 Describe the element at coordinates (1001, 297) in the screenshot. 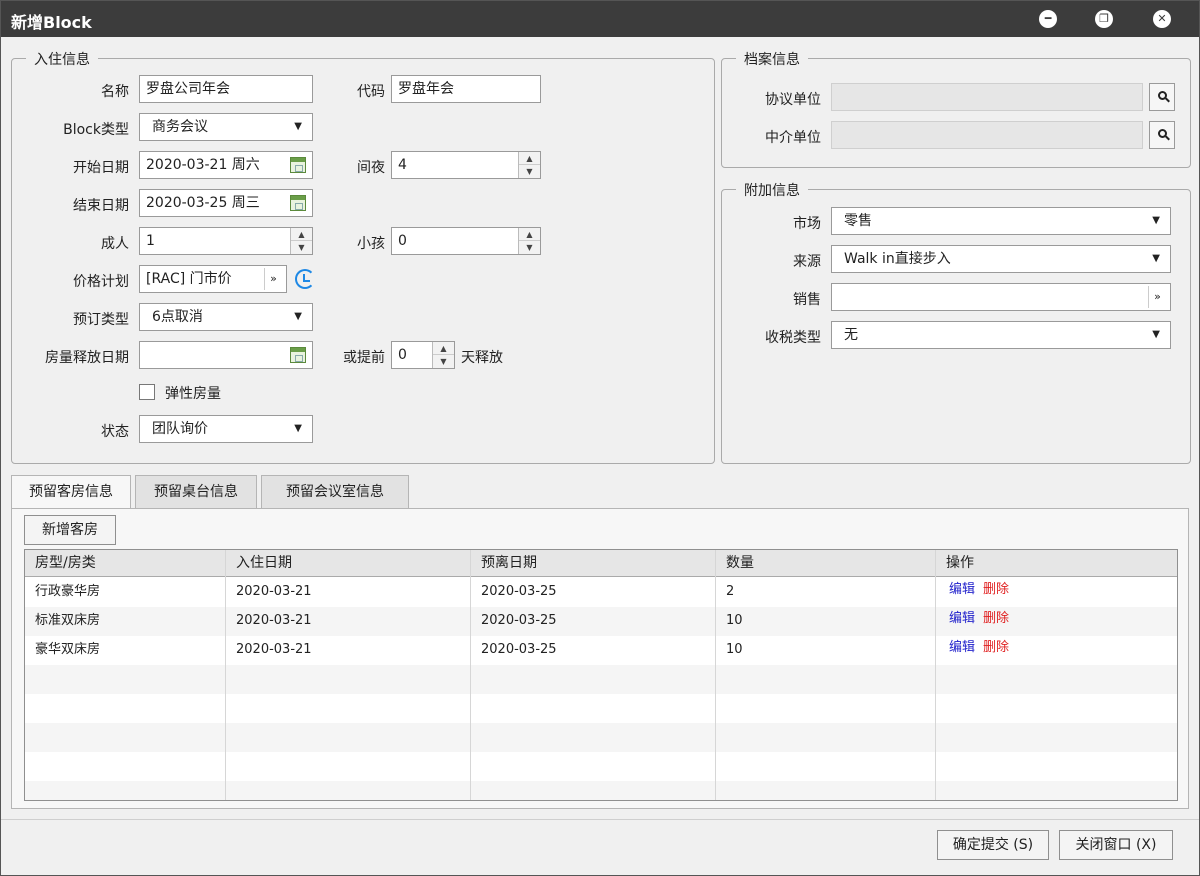

I see `sales-select: »` at that location.